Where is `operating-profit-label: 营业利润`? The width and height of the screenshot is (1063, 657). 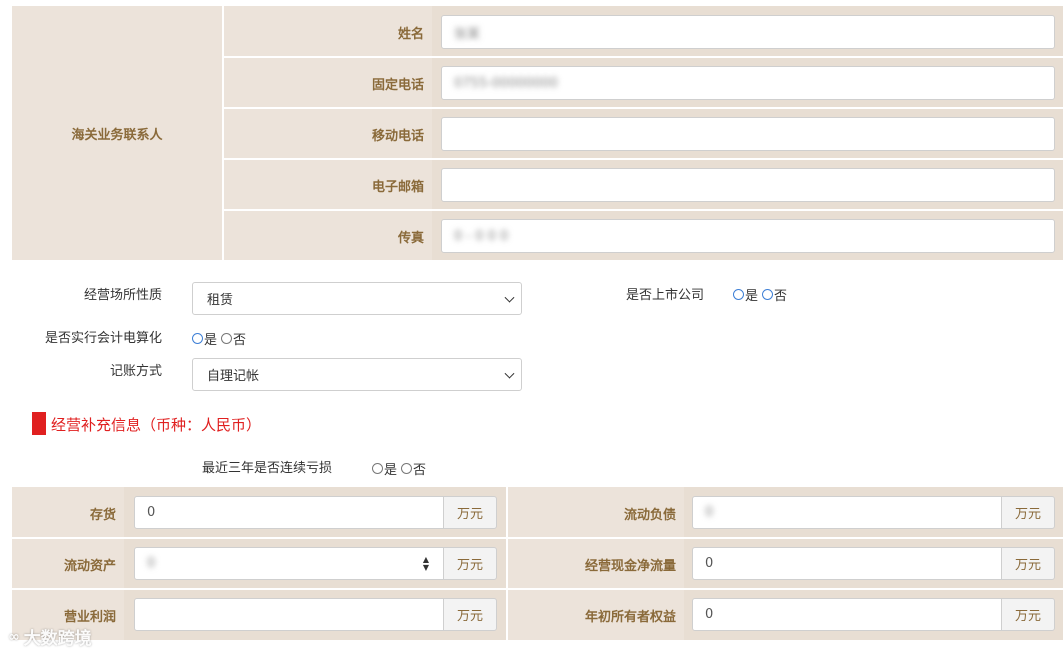 operating-profit-label: 营业利润 is located at coordinates (89, 617).